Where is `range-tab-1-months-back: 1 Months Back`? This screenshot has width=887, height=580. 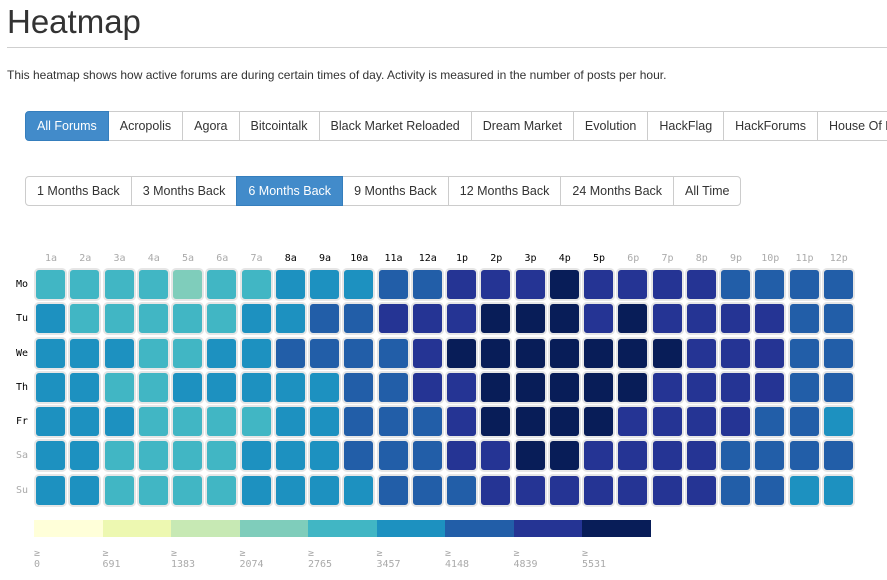 range-tab-1-months-back: 1 Months Back is located at coordinates (78, 191).